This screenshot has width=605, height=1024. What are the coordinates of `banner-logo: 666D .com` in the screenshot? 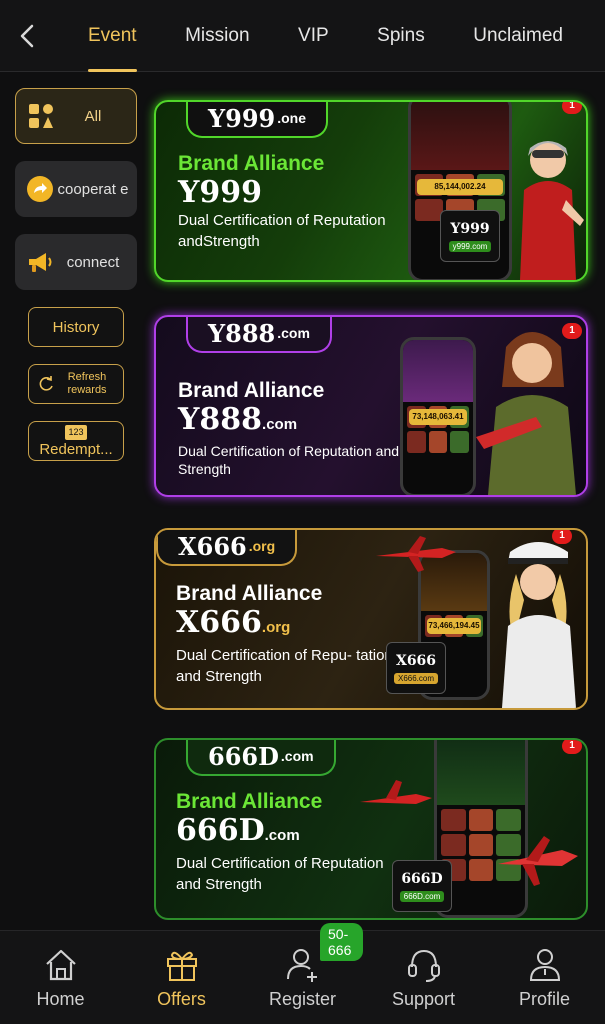 It's located at (261, 758).